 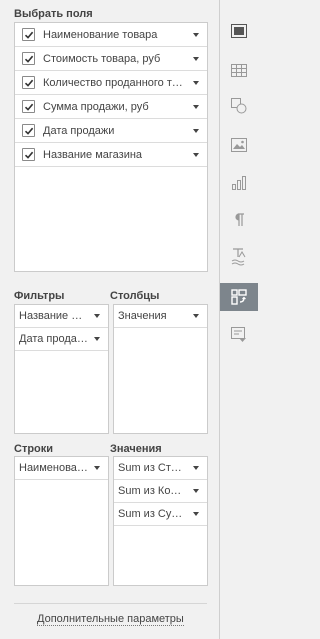 I want to click on value-field-chip: Sum из Стоимость товара, руб, so click(x=160, y=468).